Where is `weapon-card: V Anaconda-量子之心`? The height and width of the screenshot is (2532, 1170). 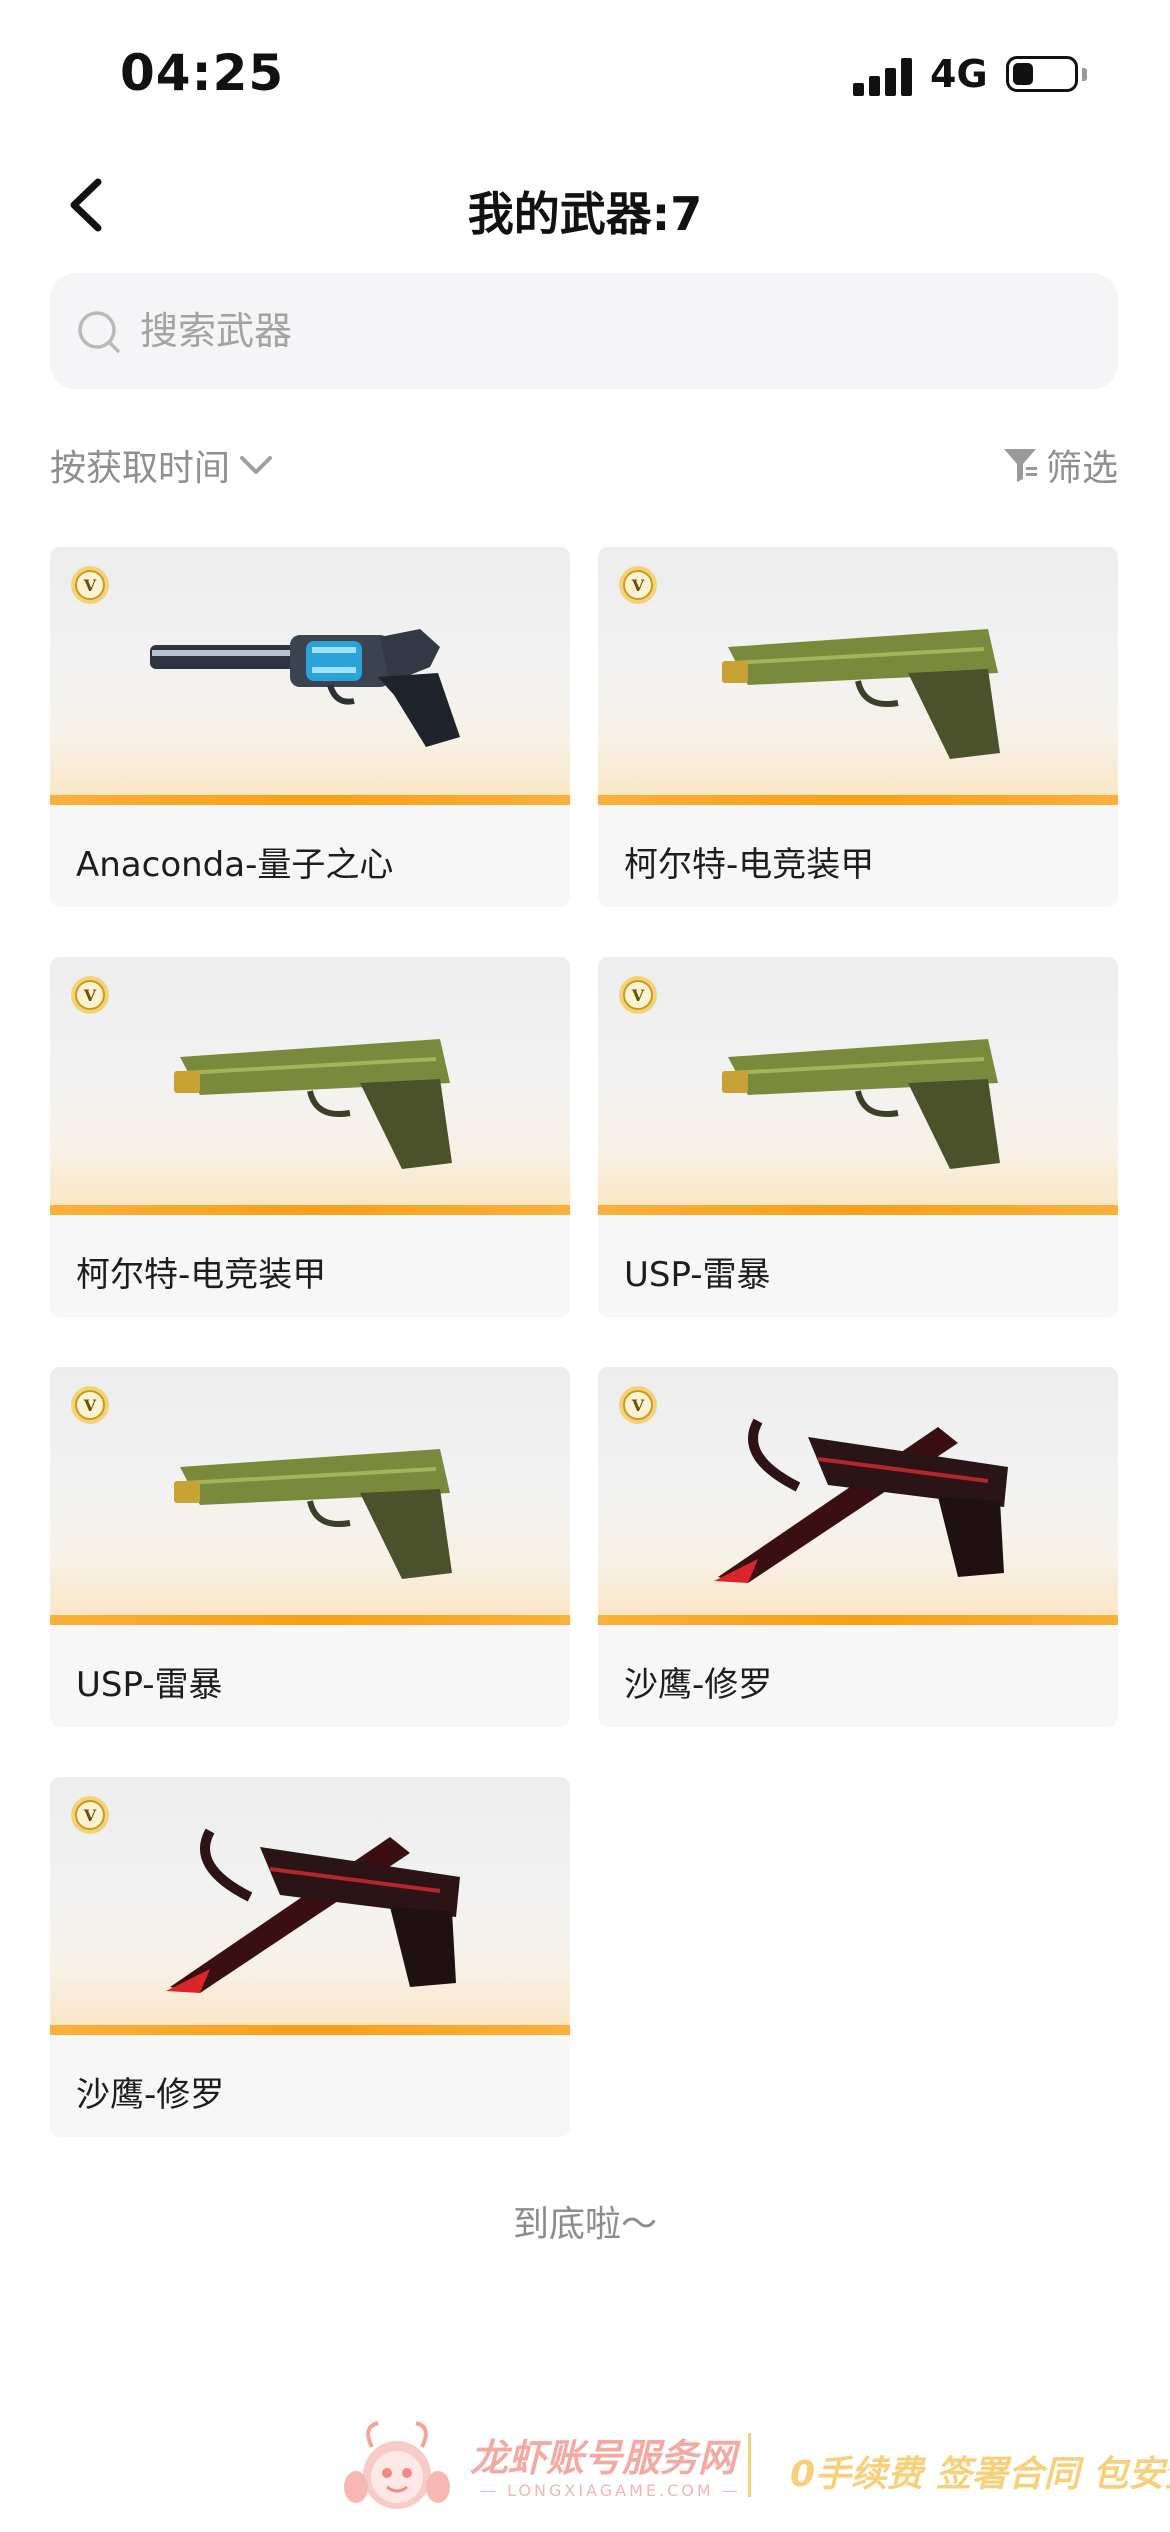 weapon-card: V Anaconda-量子之心 is located at coordinates (310, 727).